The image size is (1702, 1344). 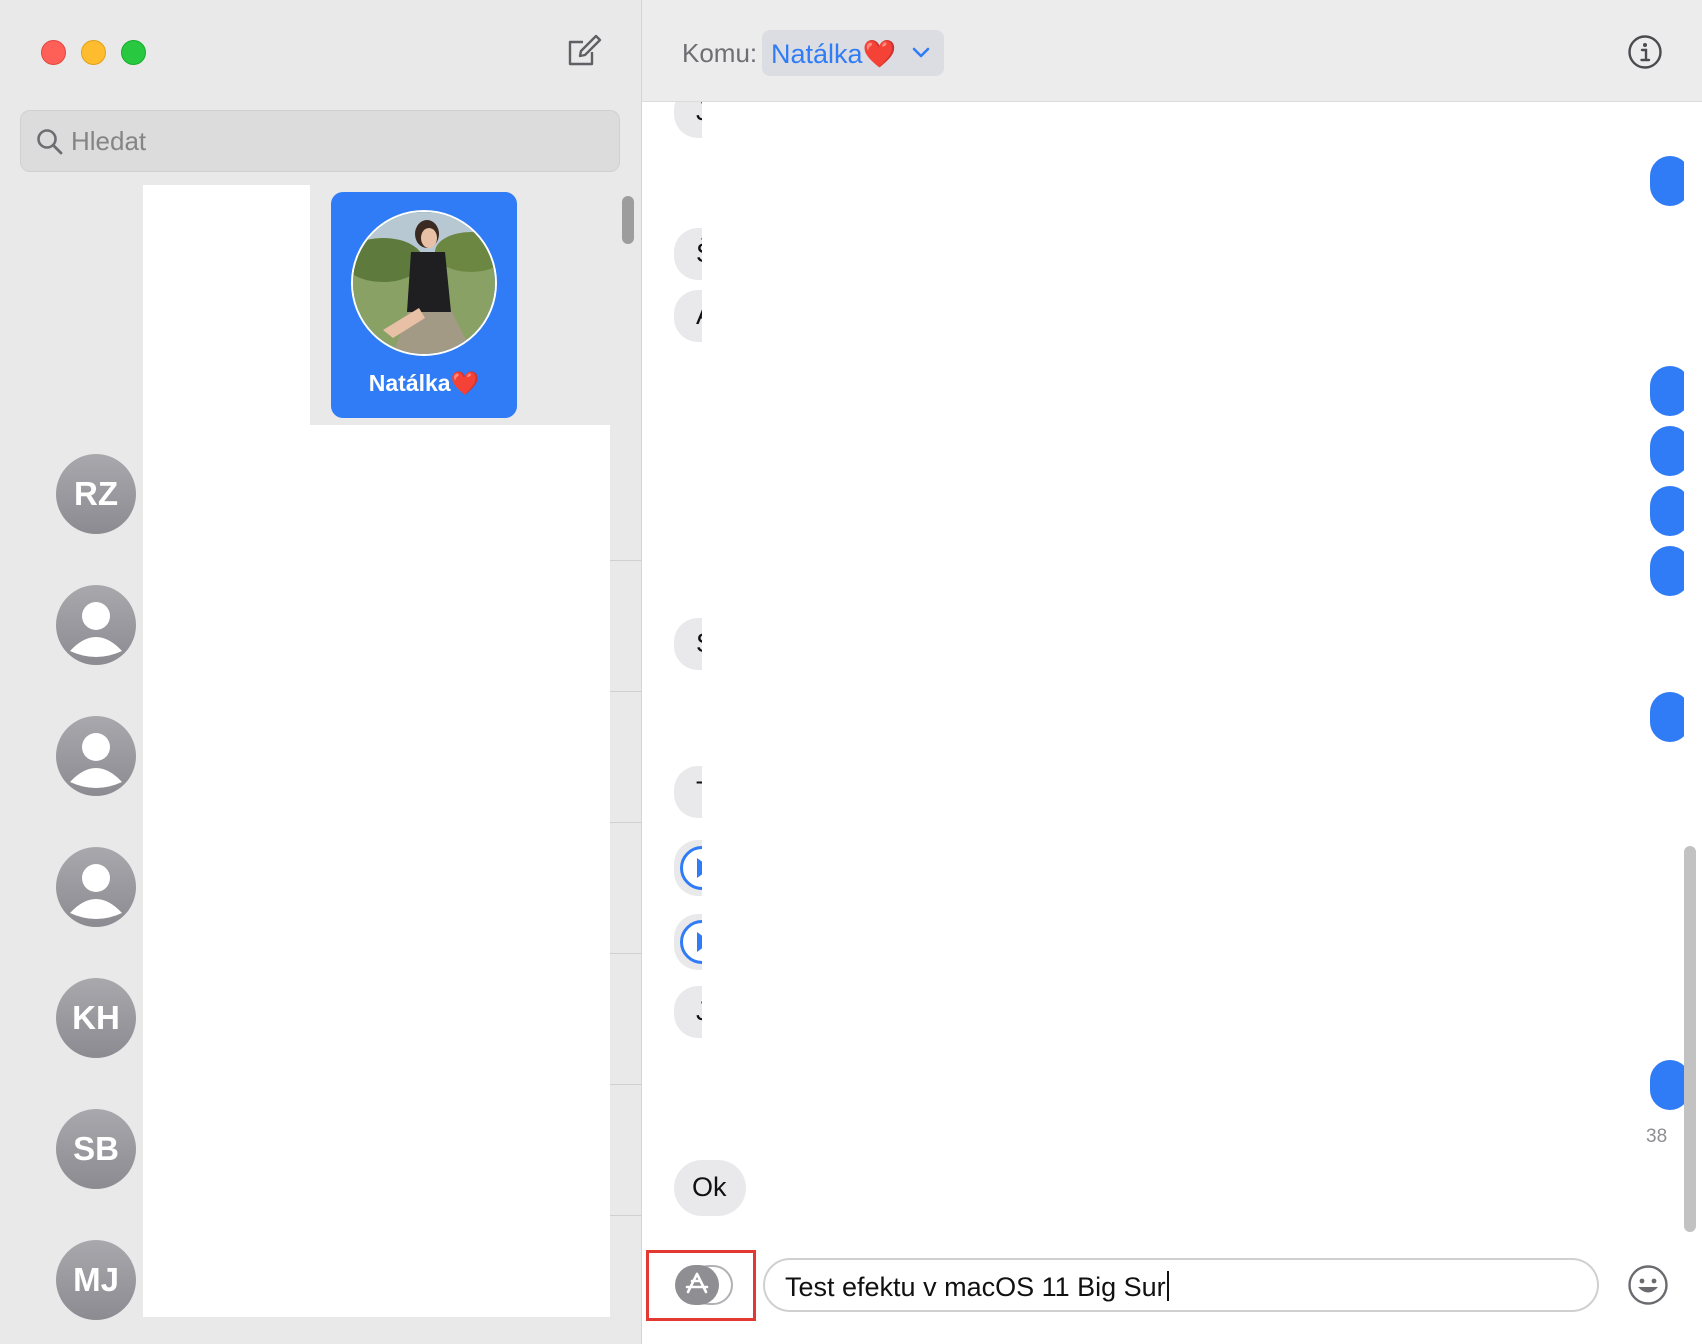 I want to click on emoji-icon, so click(x=1648, y=1285).